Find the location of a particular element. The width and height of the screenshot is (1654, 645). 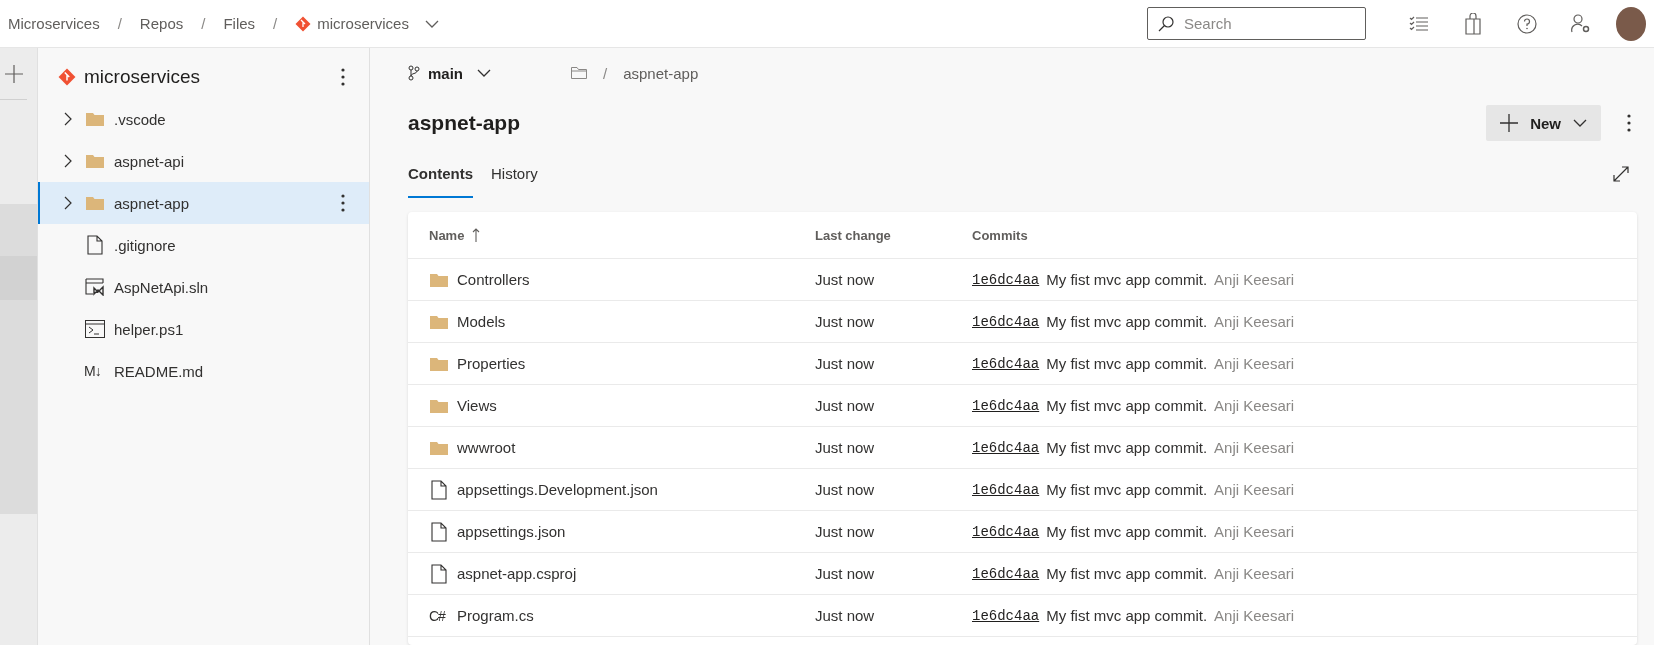

file-name-link: appsettings.json is located at coordinates (511, 531).